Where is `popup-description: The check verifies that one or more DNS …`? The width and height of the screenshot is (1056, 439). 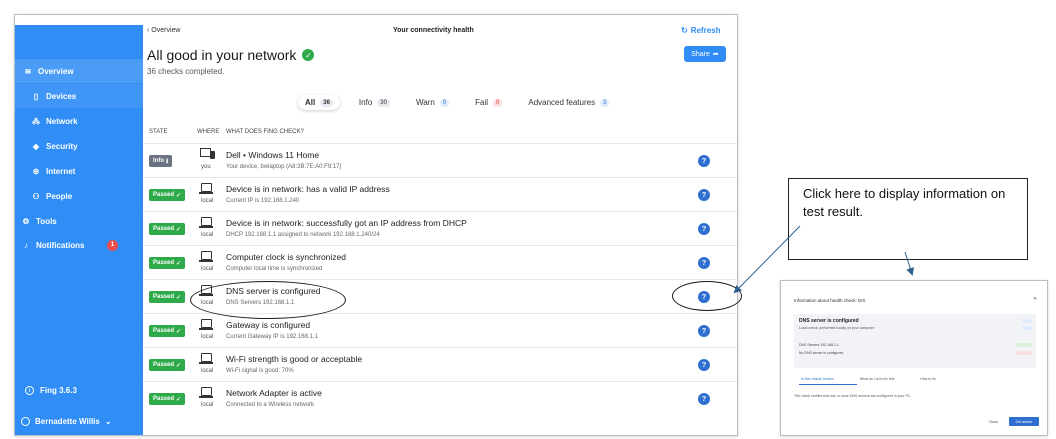 popup-description: The check verifies that one or more DNS … is located at coordinates (853, 396).